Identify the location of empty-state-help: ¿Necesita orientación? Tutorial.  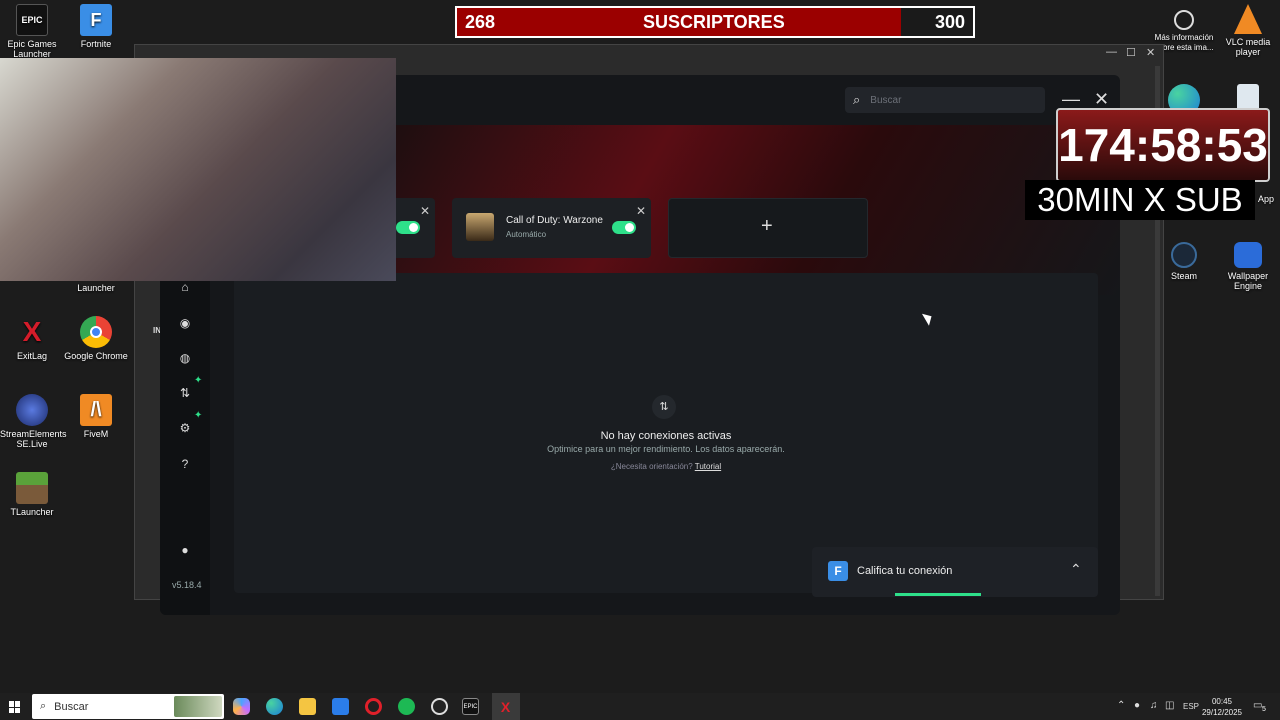
(666, 466).